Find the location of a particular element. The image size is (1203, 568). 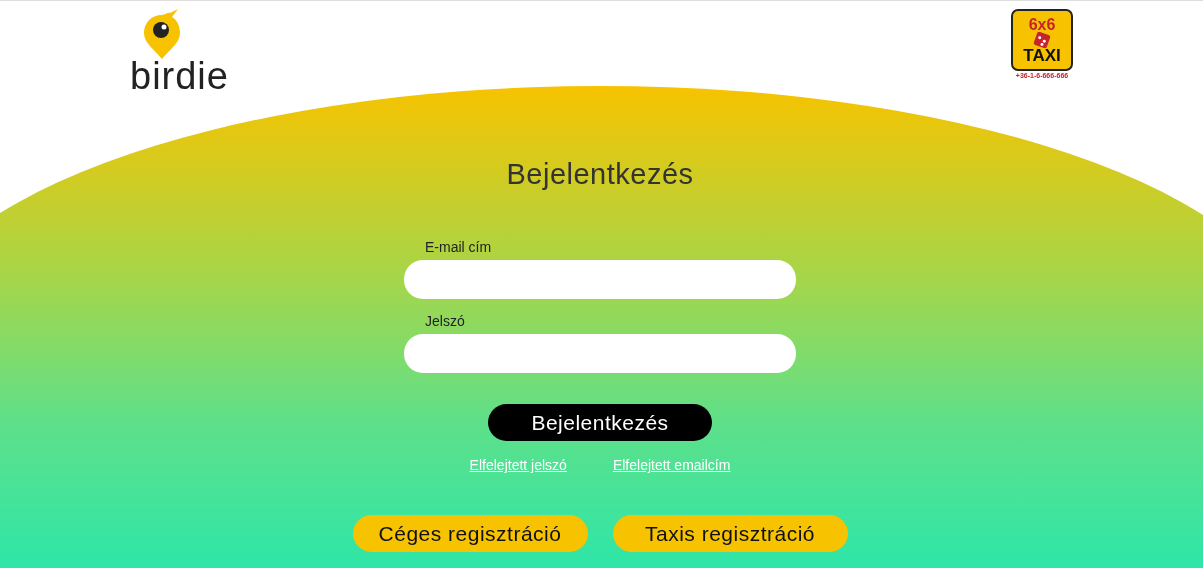

brand-name: birdie is located at coordinates (179, 76).